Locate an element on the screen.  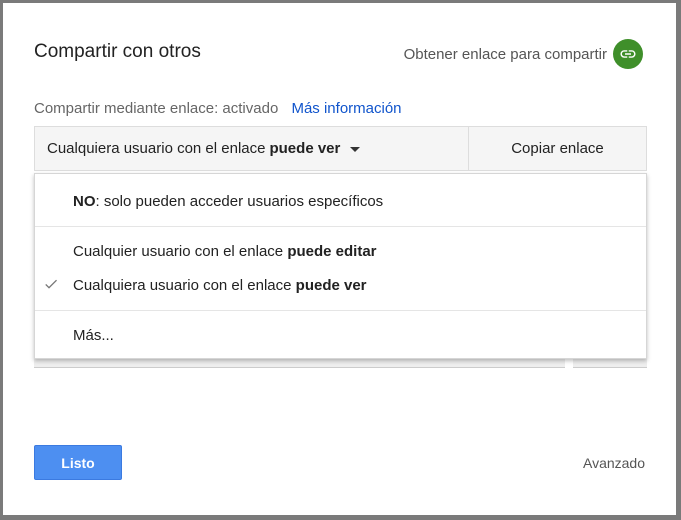
menu-item-restricted-bold: NO is located at coordinates (84, 201).